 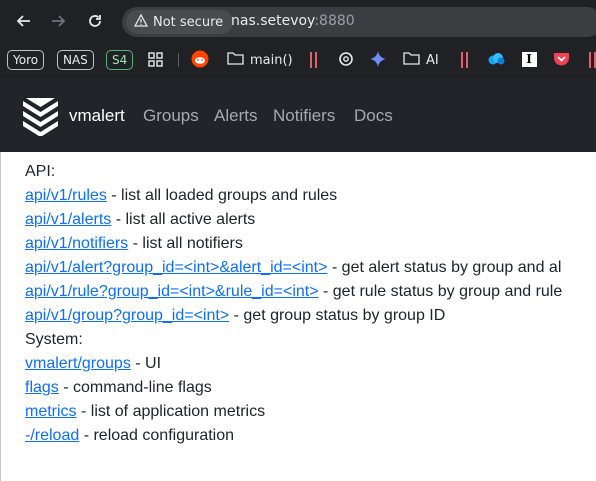 I want to click on api-notifiers-link: api/v1/notifiers, so click(x=76, y=243).